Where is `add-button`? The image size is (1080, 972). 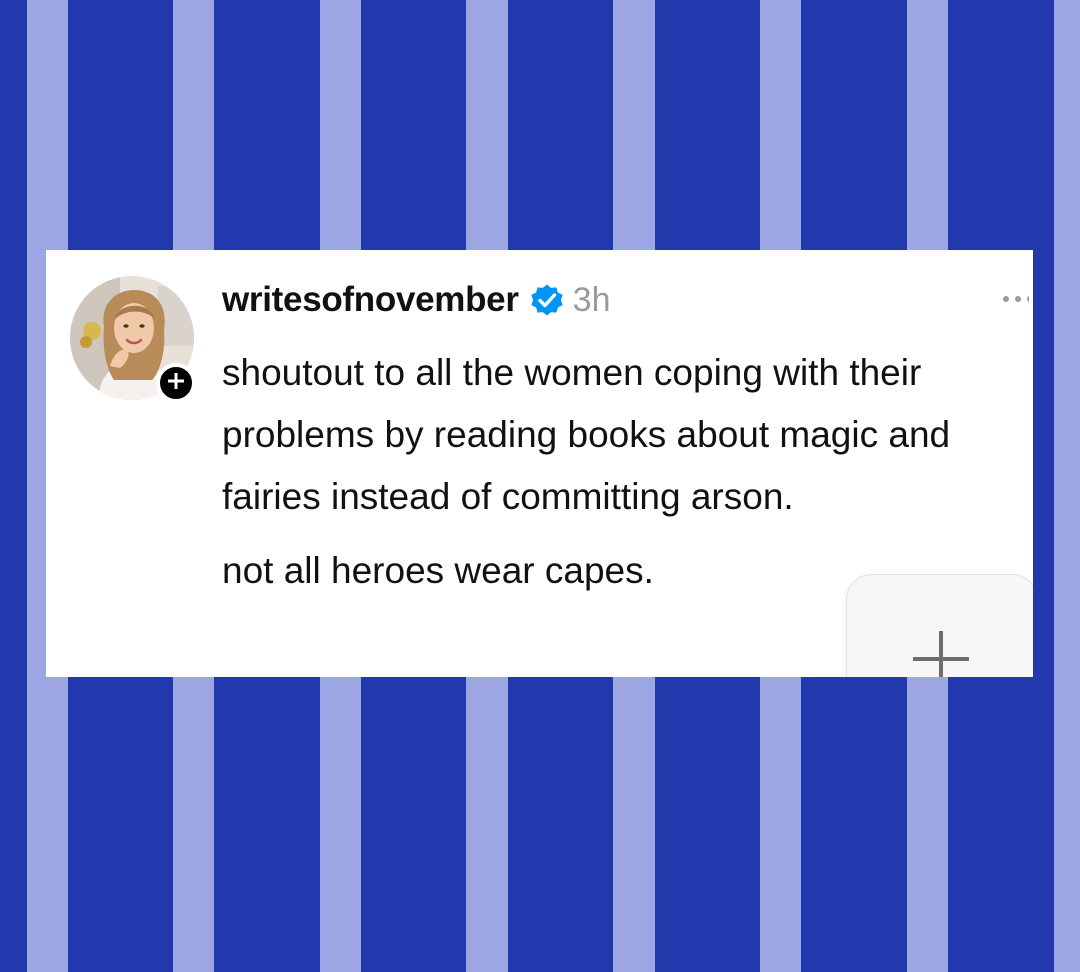 add-button is located at coordinates (939, 625).